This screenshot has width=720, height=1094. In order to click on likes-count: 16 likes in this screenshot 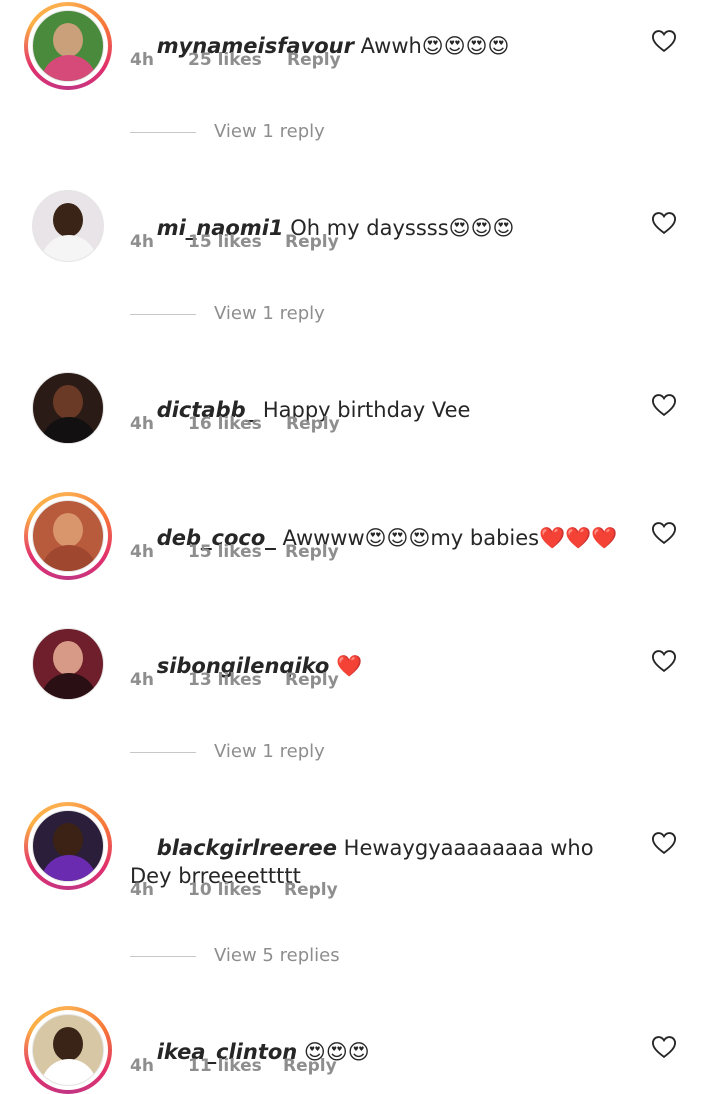, I will do `click(225, 424)`.